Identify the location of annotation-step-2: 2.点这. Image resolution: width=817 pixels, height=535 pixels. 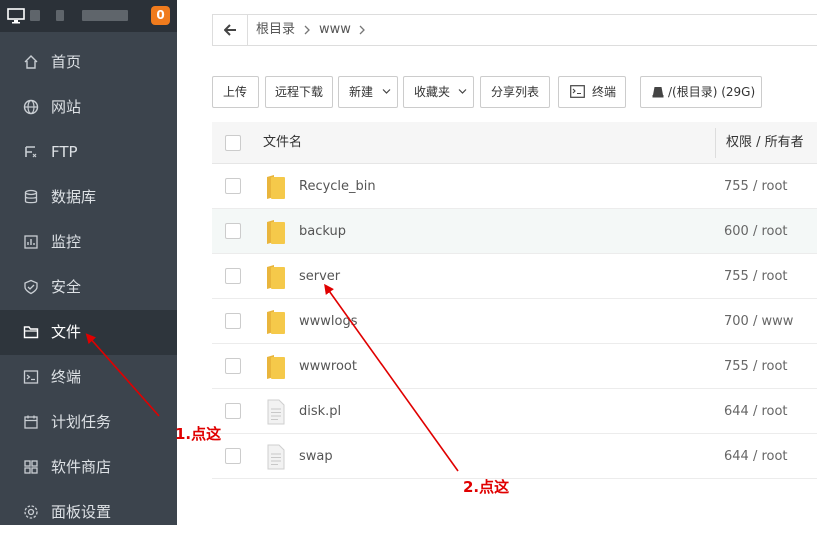
(486, 487).